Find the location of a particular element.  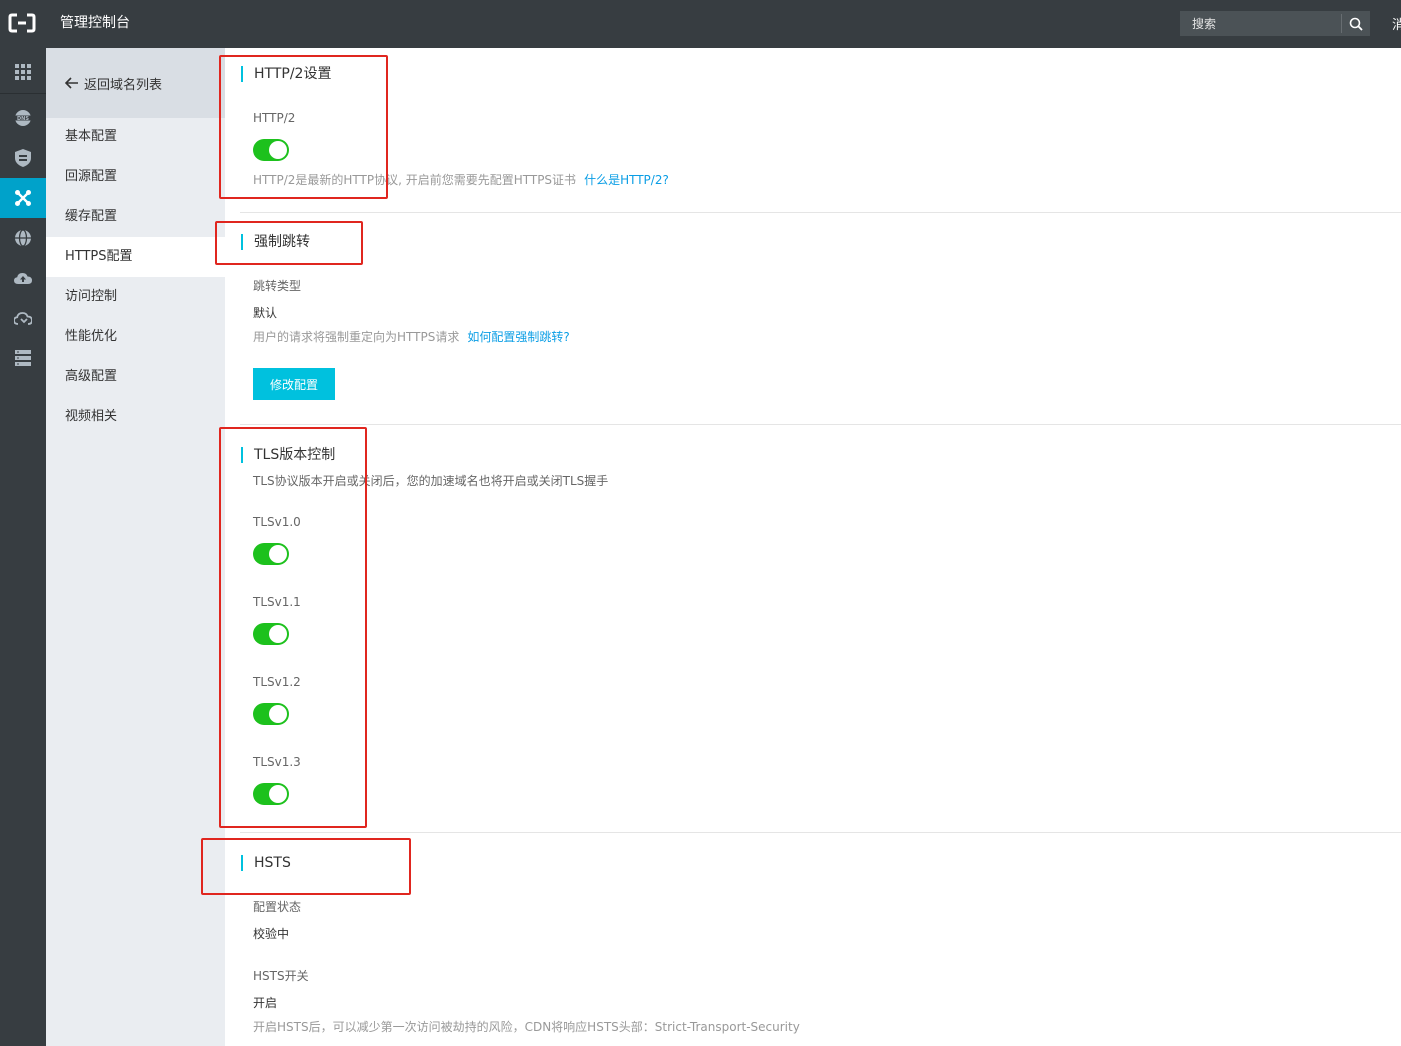

grid-icon is located at coordinates (23, 72).